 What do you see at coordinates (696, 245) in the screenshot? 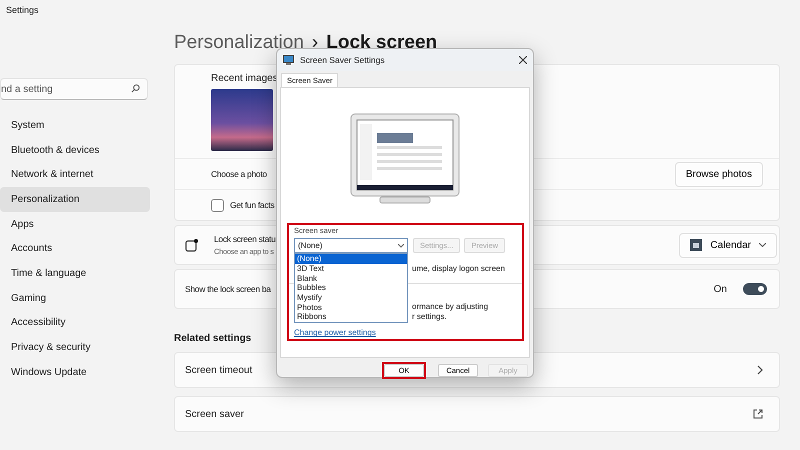
I see `calendar-icon` at bounding box center [696, 245].